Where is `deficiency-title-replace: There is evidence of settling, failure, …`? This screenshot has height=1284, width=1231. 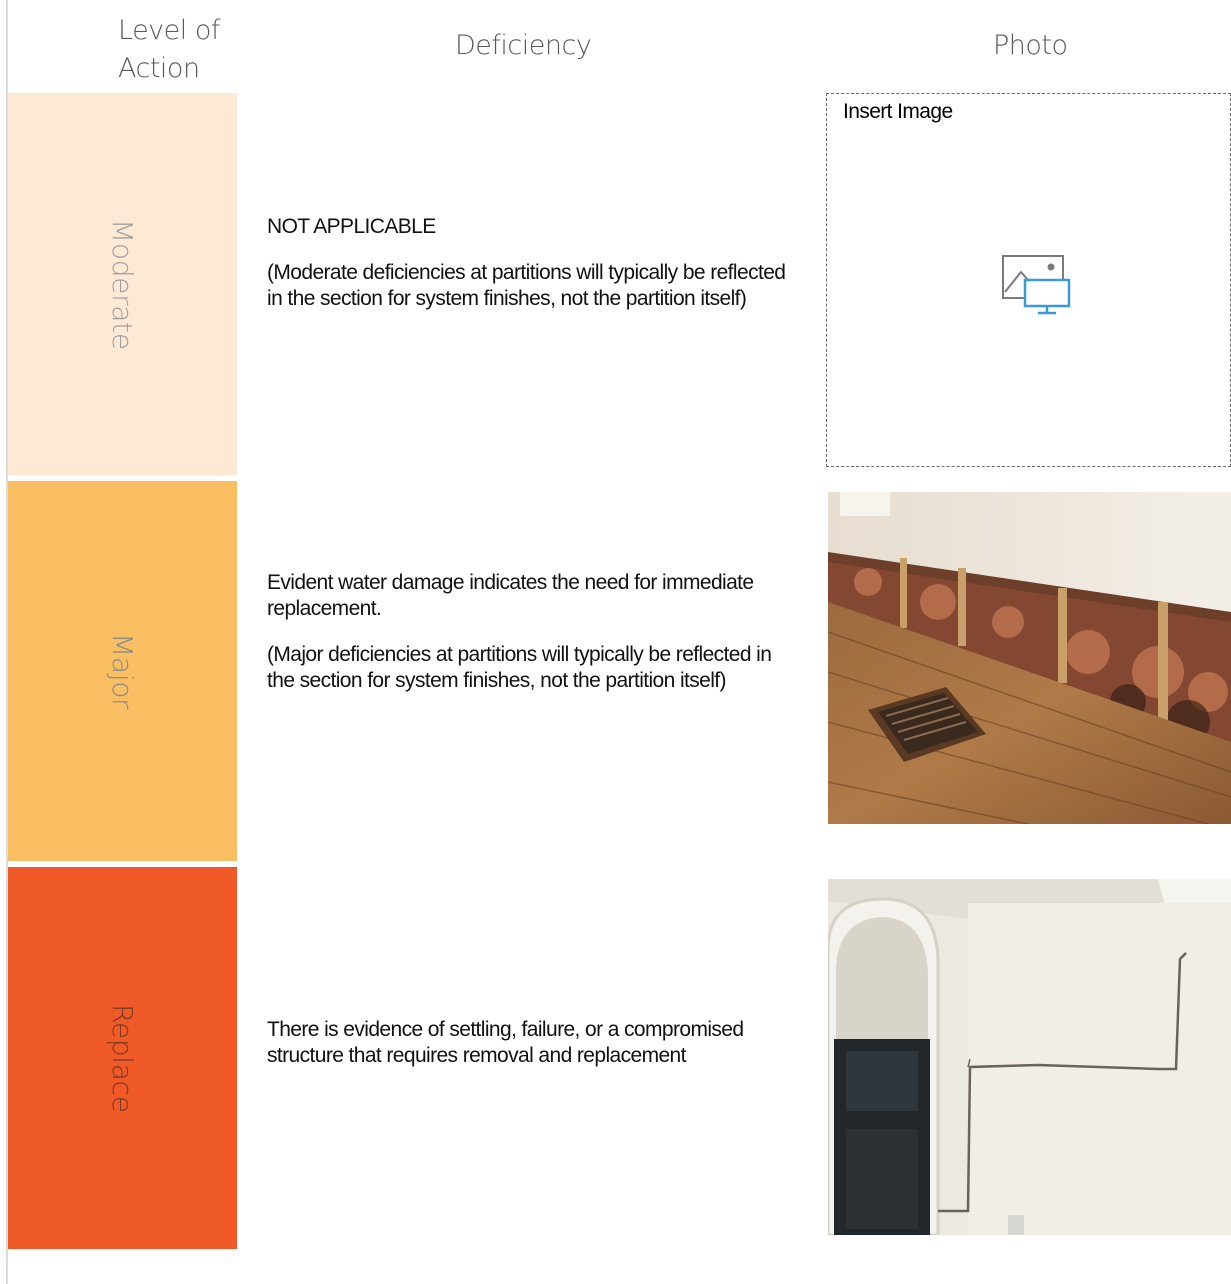 deficiency-title-replace: There is evidence of settling, failure, … is located at coordinates (505, 1042).